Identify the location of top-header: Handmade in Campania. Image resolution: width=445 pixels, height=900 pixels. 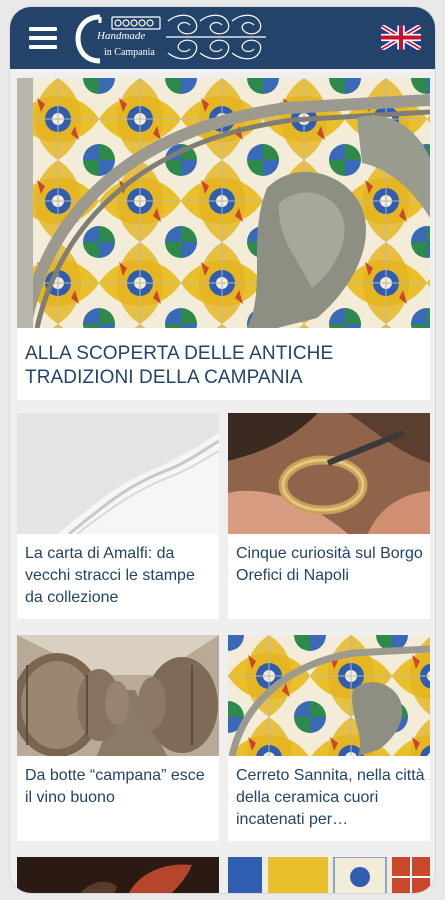
(222, 38).